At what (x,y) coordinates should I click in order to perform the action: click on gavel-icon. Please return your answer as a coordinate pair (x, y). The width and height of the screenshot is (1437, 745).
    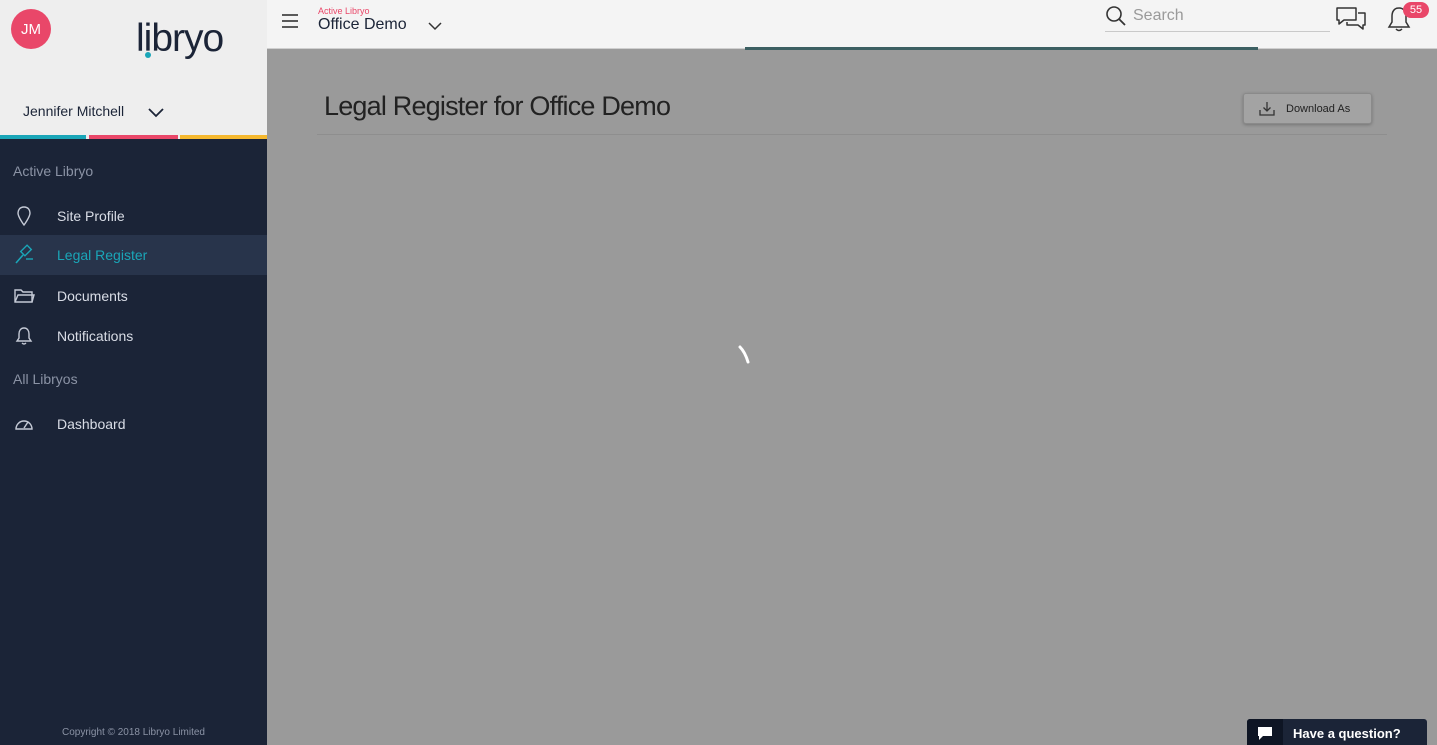
    Looking at the image, I should click on (24, 254).